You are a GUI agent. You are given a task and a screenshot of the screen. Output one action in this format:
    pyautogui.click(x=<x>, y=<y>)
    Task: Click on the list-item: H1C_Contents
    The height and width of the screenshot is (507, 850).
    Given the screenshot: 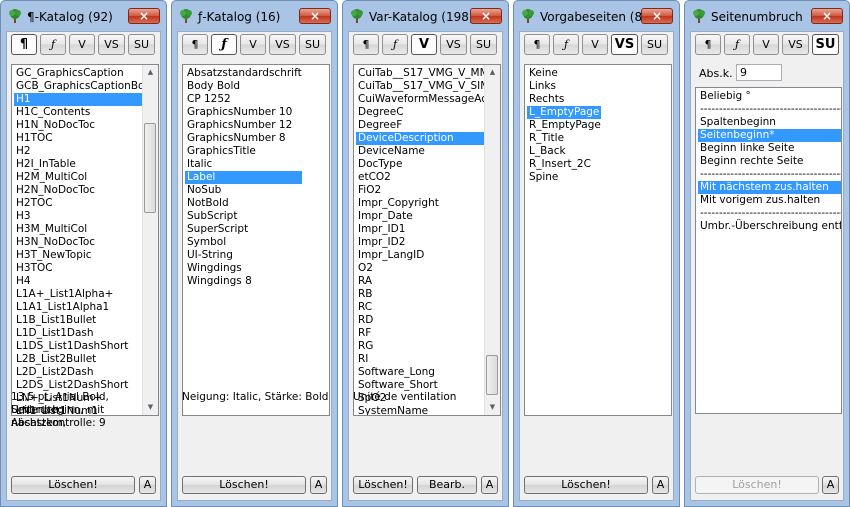 What is the action you would take?
    pyautogui.click(x=84, y=112)
    